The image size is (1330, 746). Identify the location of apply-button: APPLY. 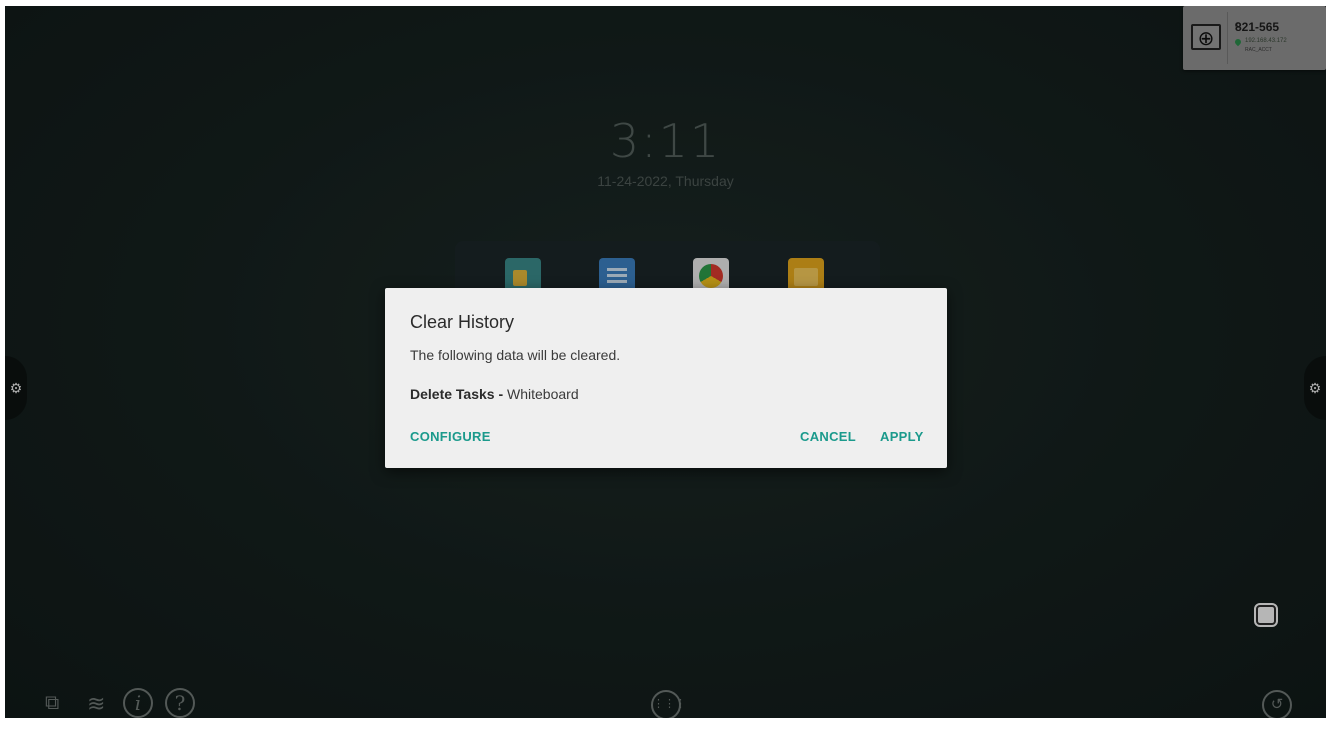
(902, 436).